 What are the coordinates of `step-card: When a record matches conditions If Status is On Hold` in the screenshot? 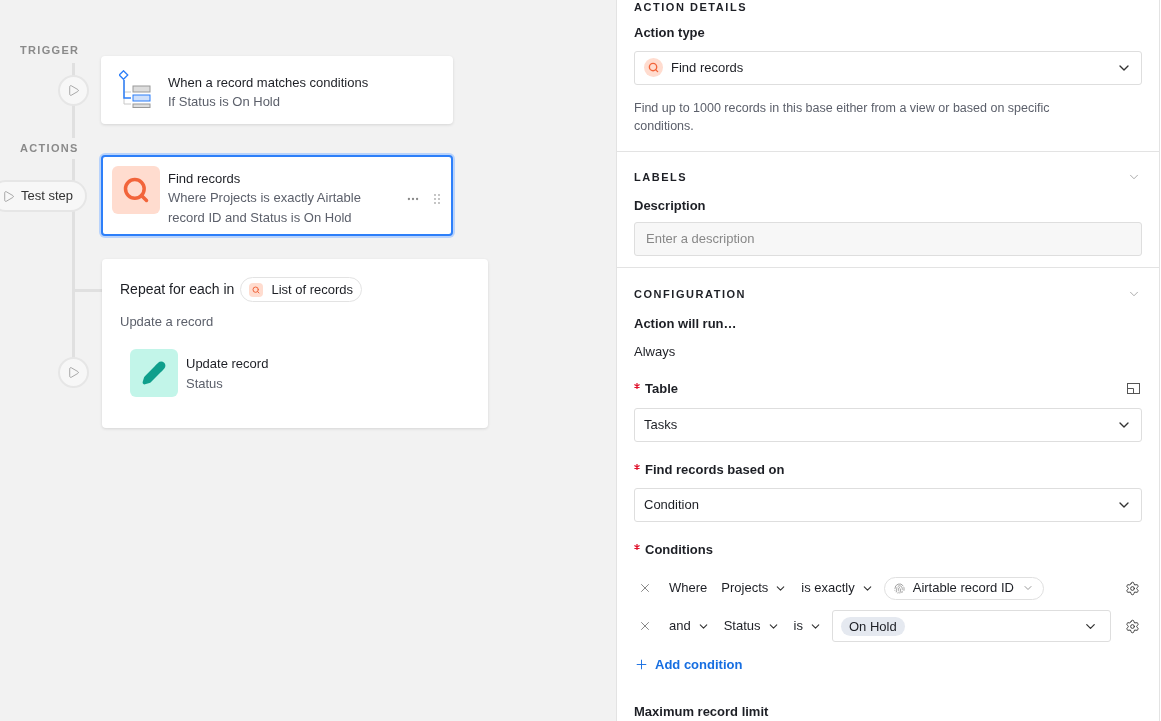 It's located at (277, 90).